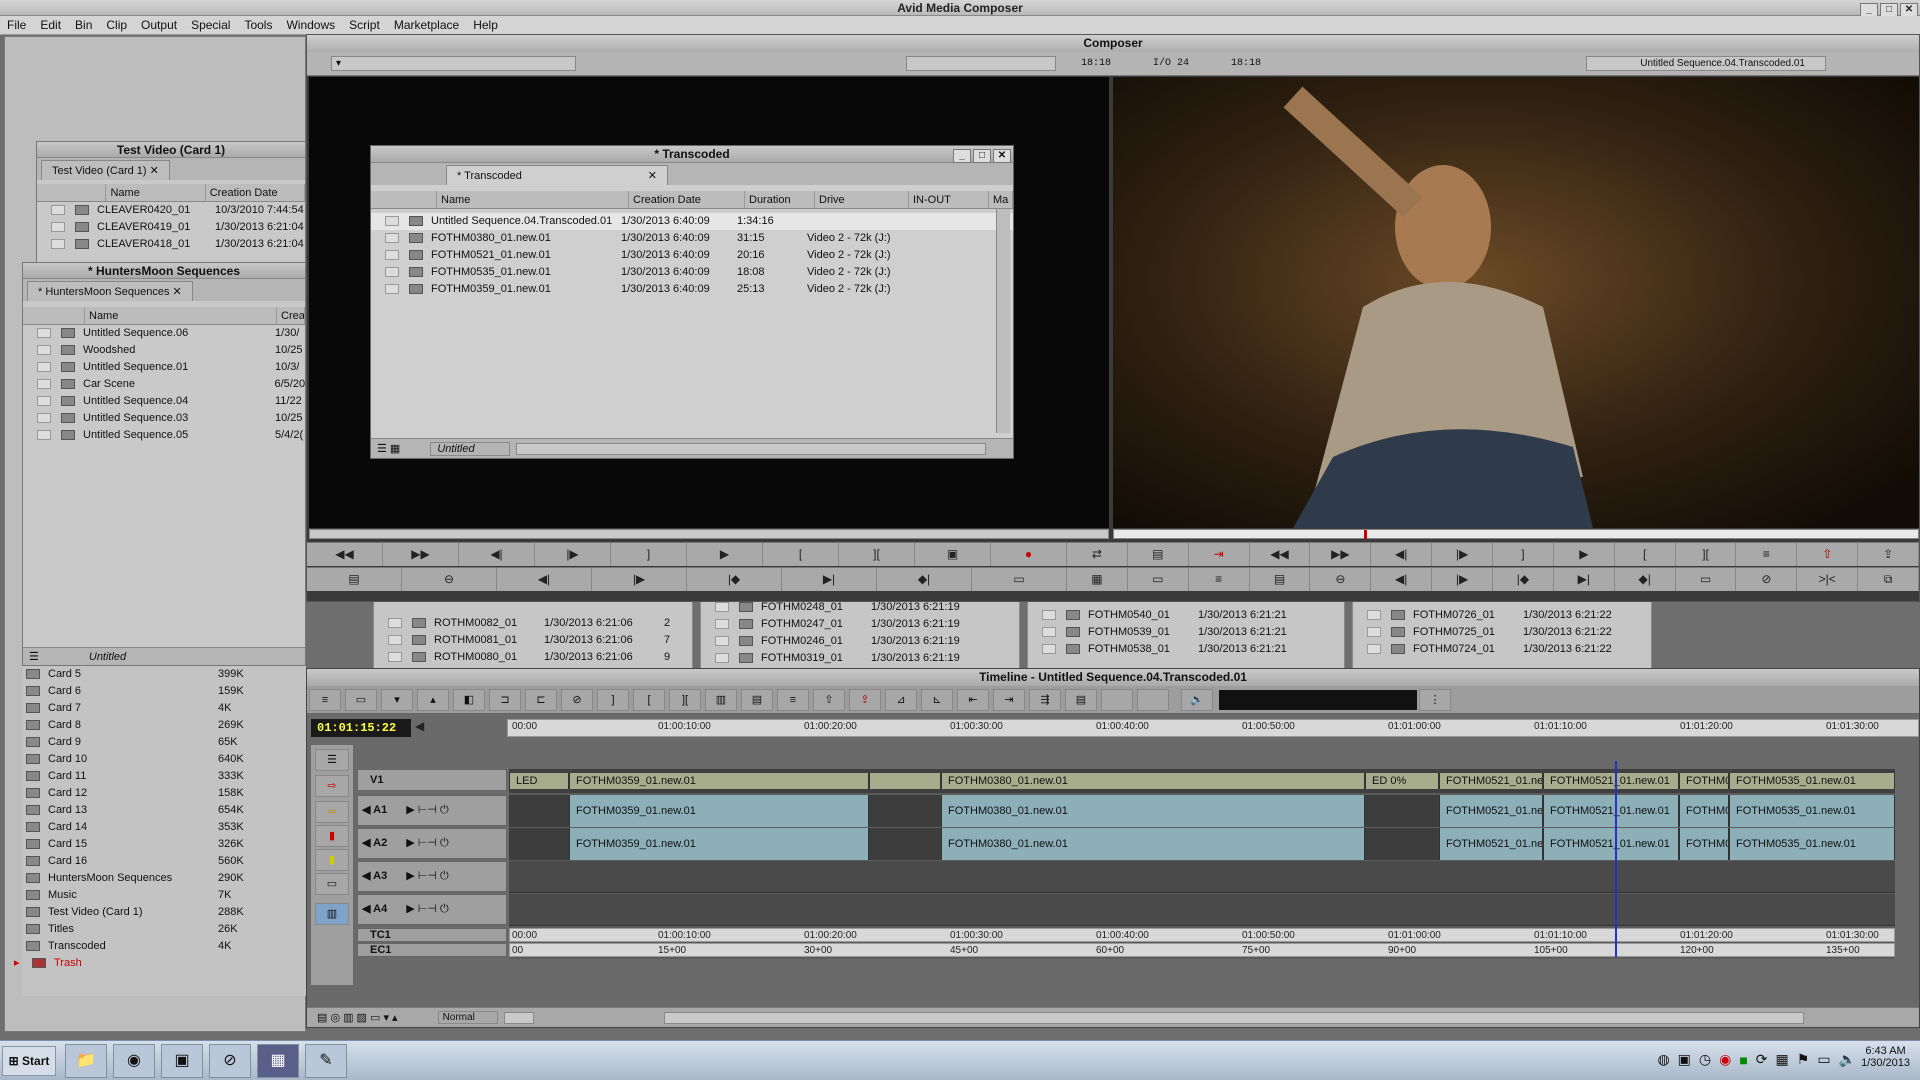  What do you see at coordinates (901, 699) in the screenshot?
I see `toolbar-button: ⊿` at bounding box center [901, 699].